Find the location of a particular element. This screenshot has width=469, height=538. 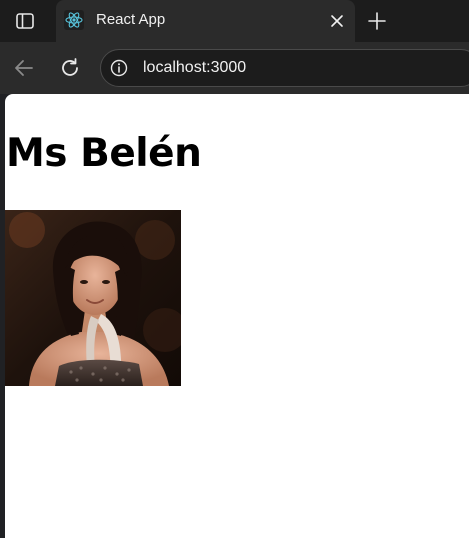

reload-icon is located at coordinates (70, 68).